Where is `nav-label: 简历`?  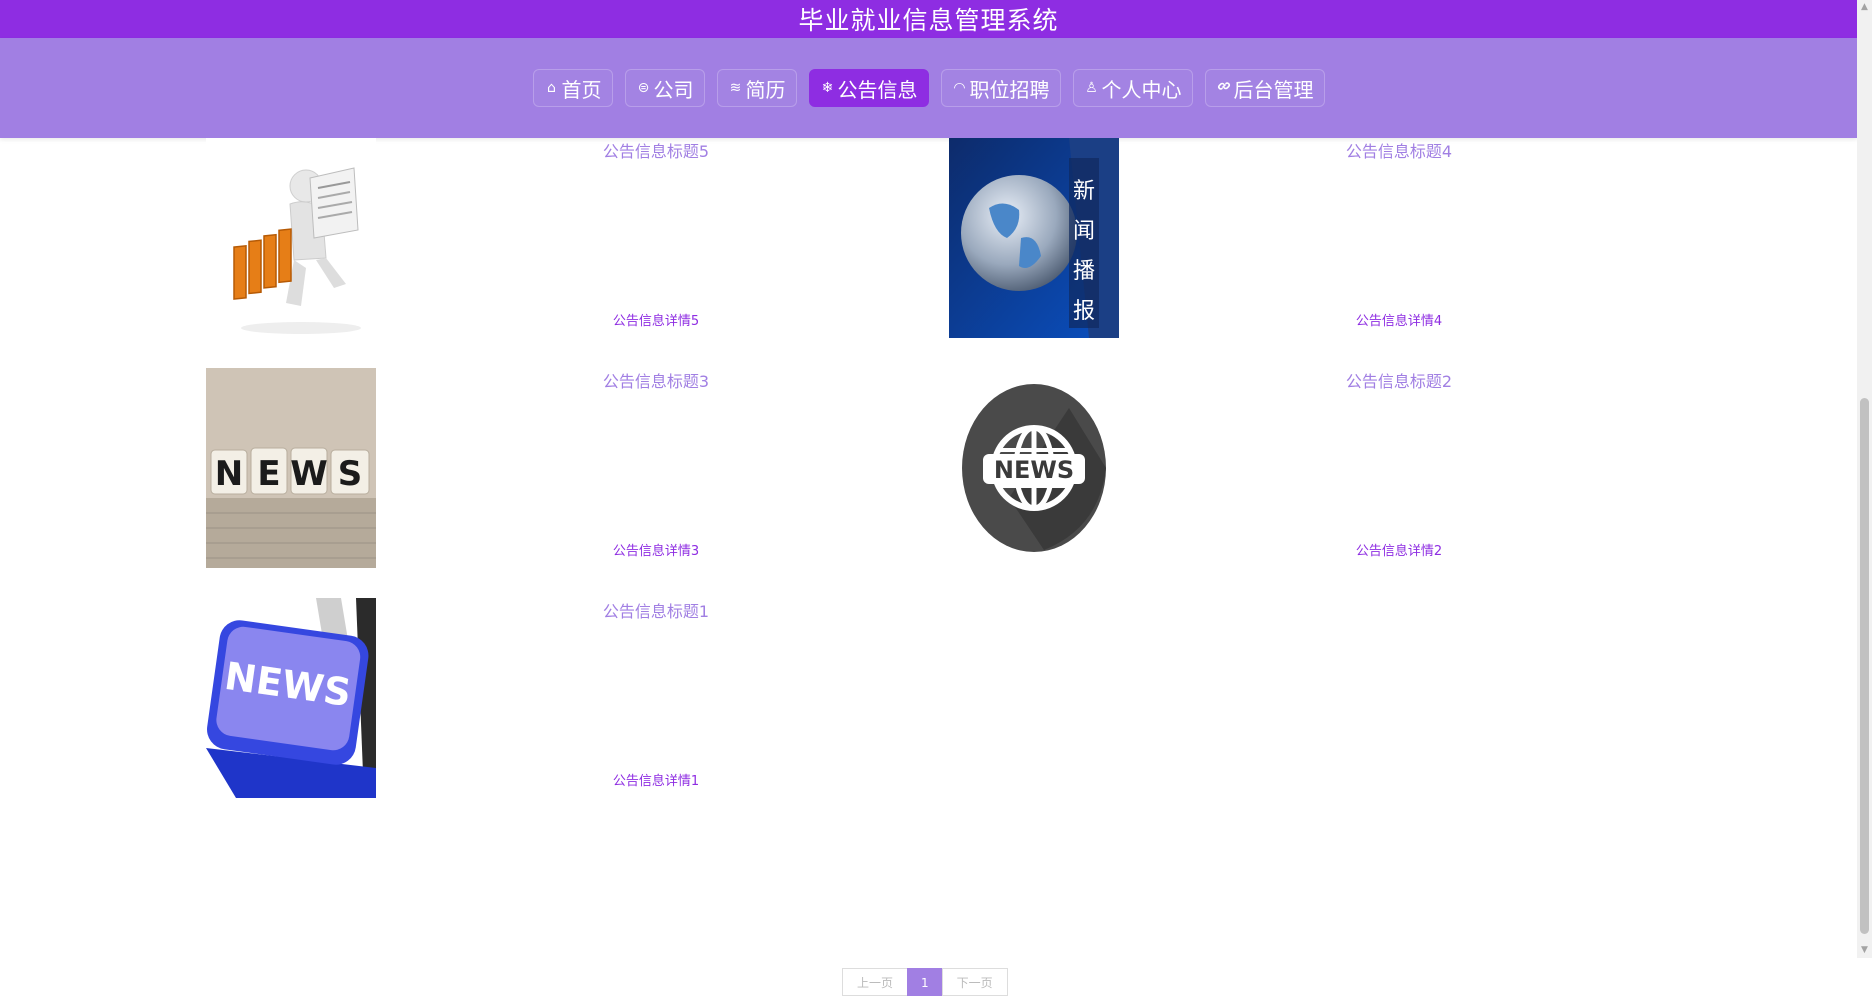 nav-label: 简历 is located at coordinates (765, 89).